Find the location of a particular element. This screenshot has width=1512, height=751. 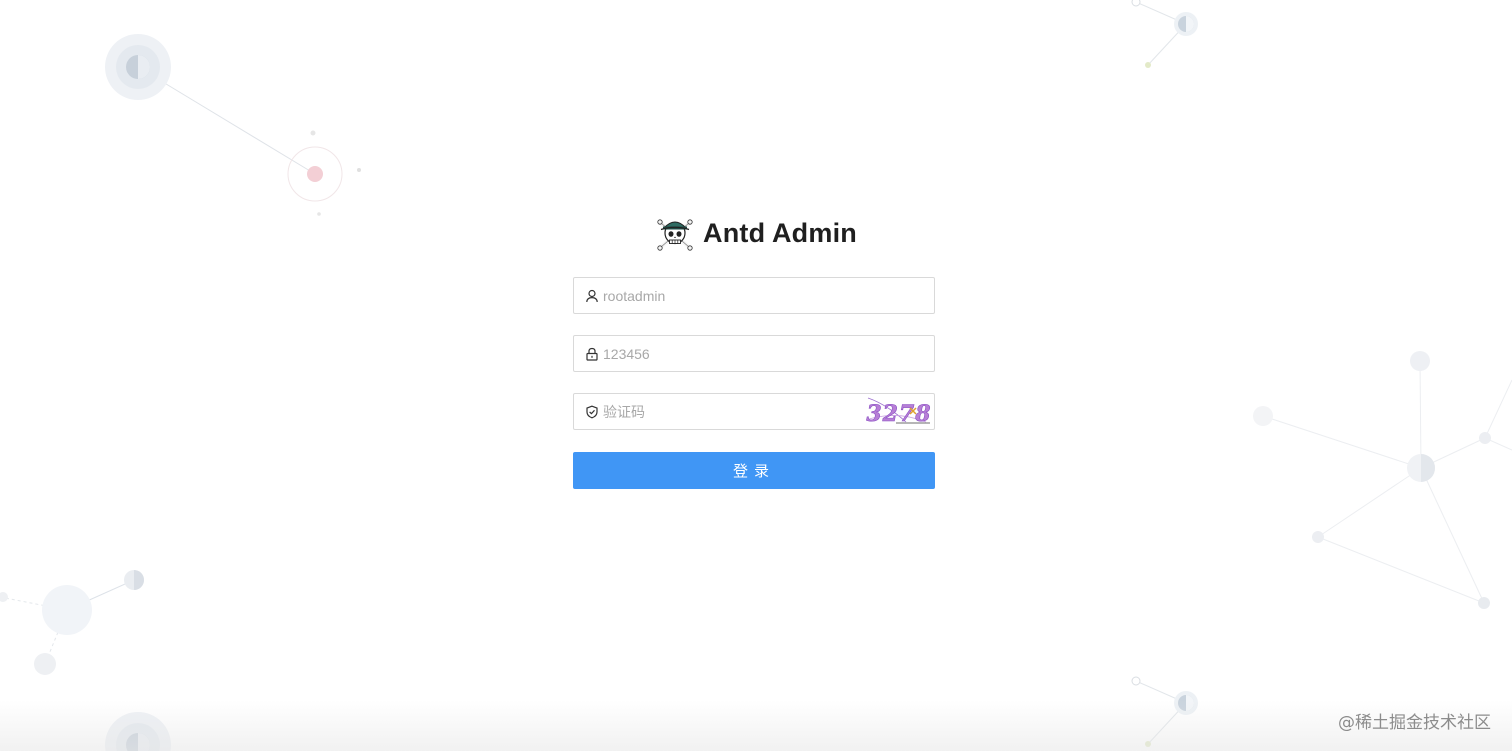

app-title: Antd Admin is located at coordinates (780, 232).